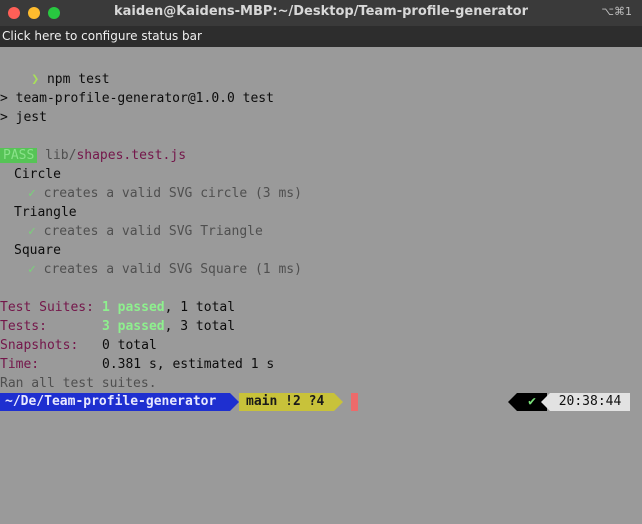 The width and height of the screenshot is (642, 524). What do you see at coordinates (172, 269) in the screenshot?
I see `test-name: creates a valid SVG Square (1 ms)` at bounding box center [172, 269].